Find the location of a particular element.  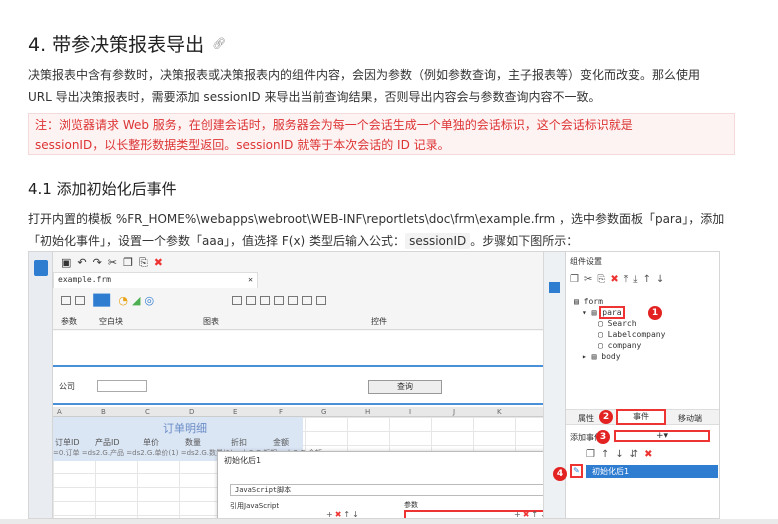

quick-toolbar: ▣ ↶ ↷ ✂ ❐ ⎘ ✖ is located at coordinates (112, 263).